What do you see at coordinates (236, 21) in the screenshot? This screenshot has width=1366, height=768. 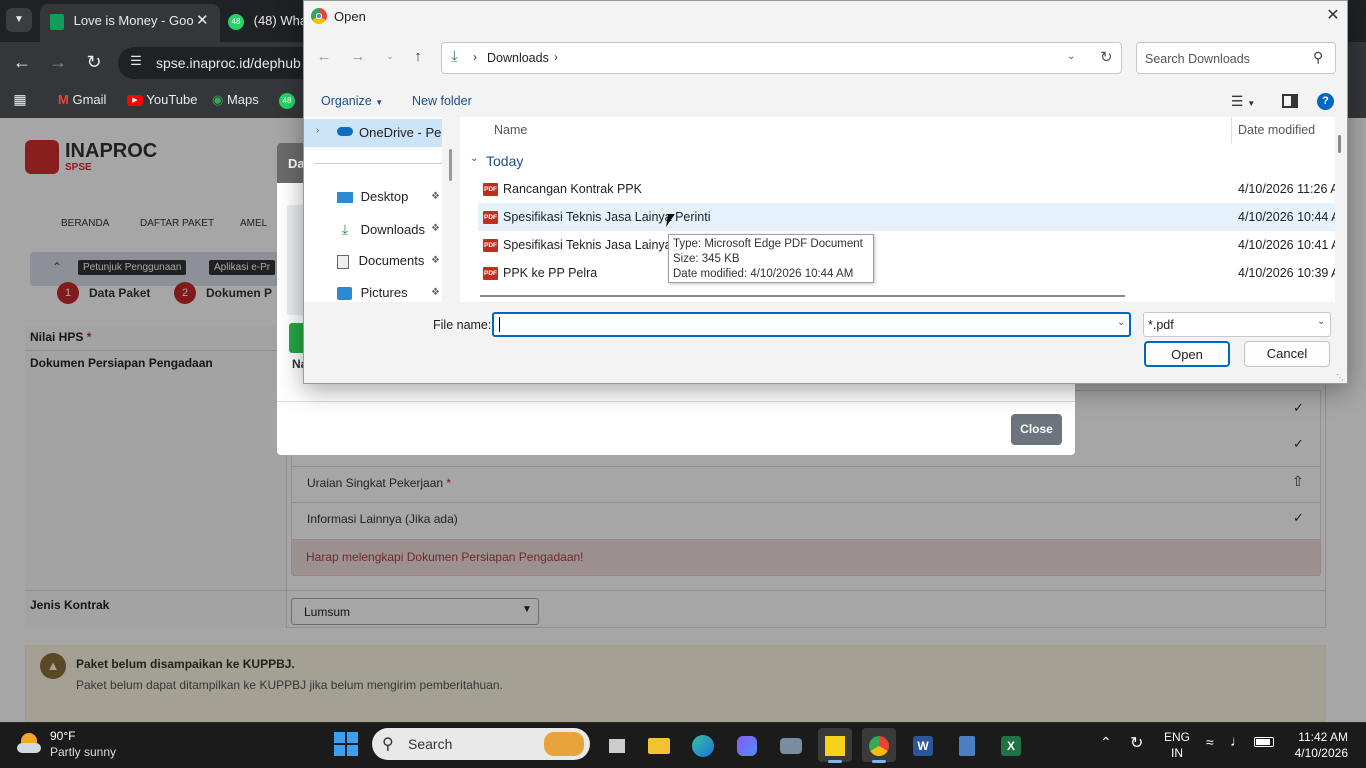 I see `whatsapp-icon: 48` at bounding box center [236, 21].